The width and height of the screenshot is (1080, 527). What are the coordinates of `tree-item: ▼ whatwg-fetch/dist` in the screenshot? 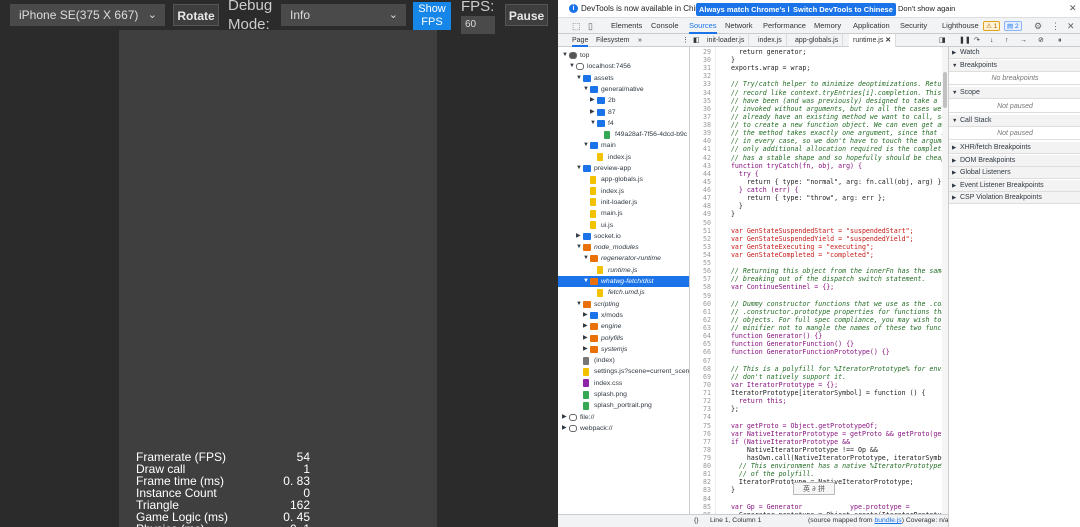 It's located at (623, 281).